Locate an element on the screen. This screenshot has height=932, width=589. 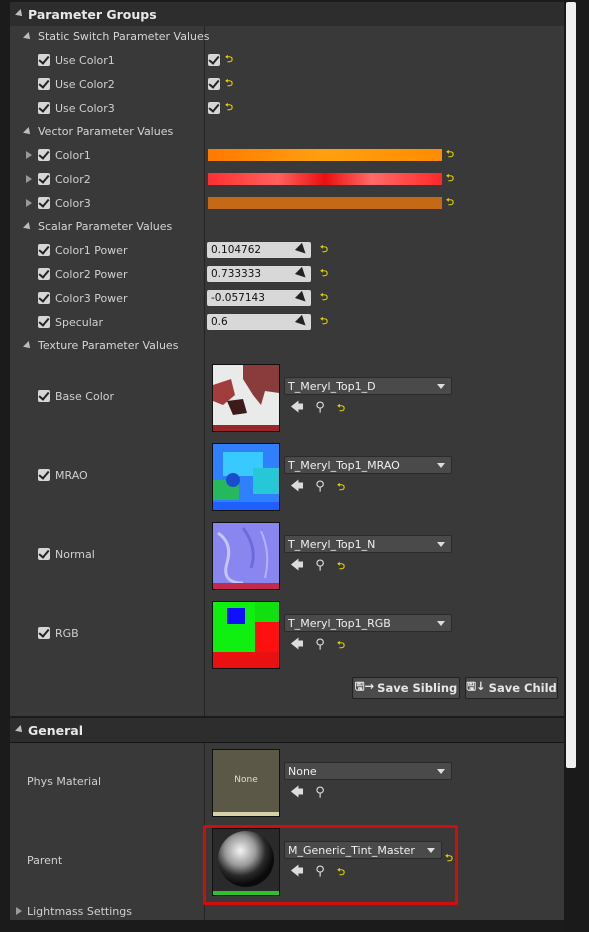
scalar-input: 0.733333 is located at coordinates (259, 274).